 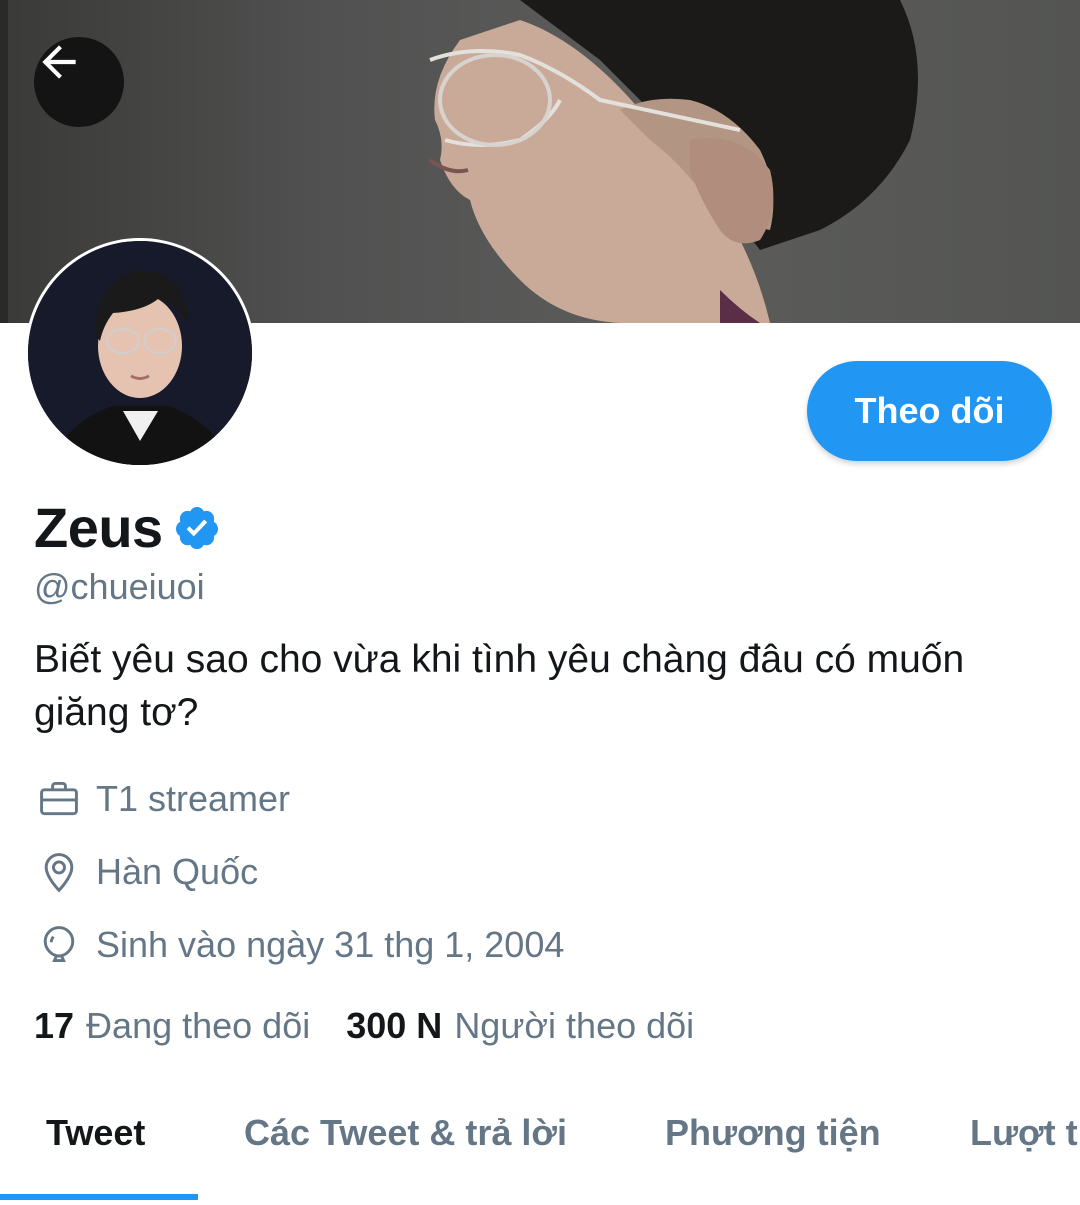 I want to click on meta-work: T1 streamer, so click(x=163, y=799).